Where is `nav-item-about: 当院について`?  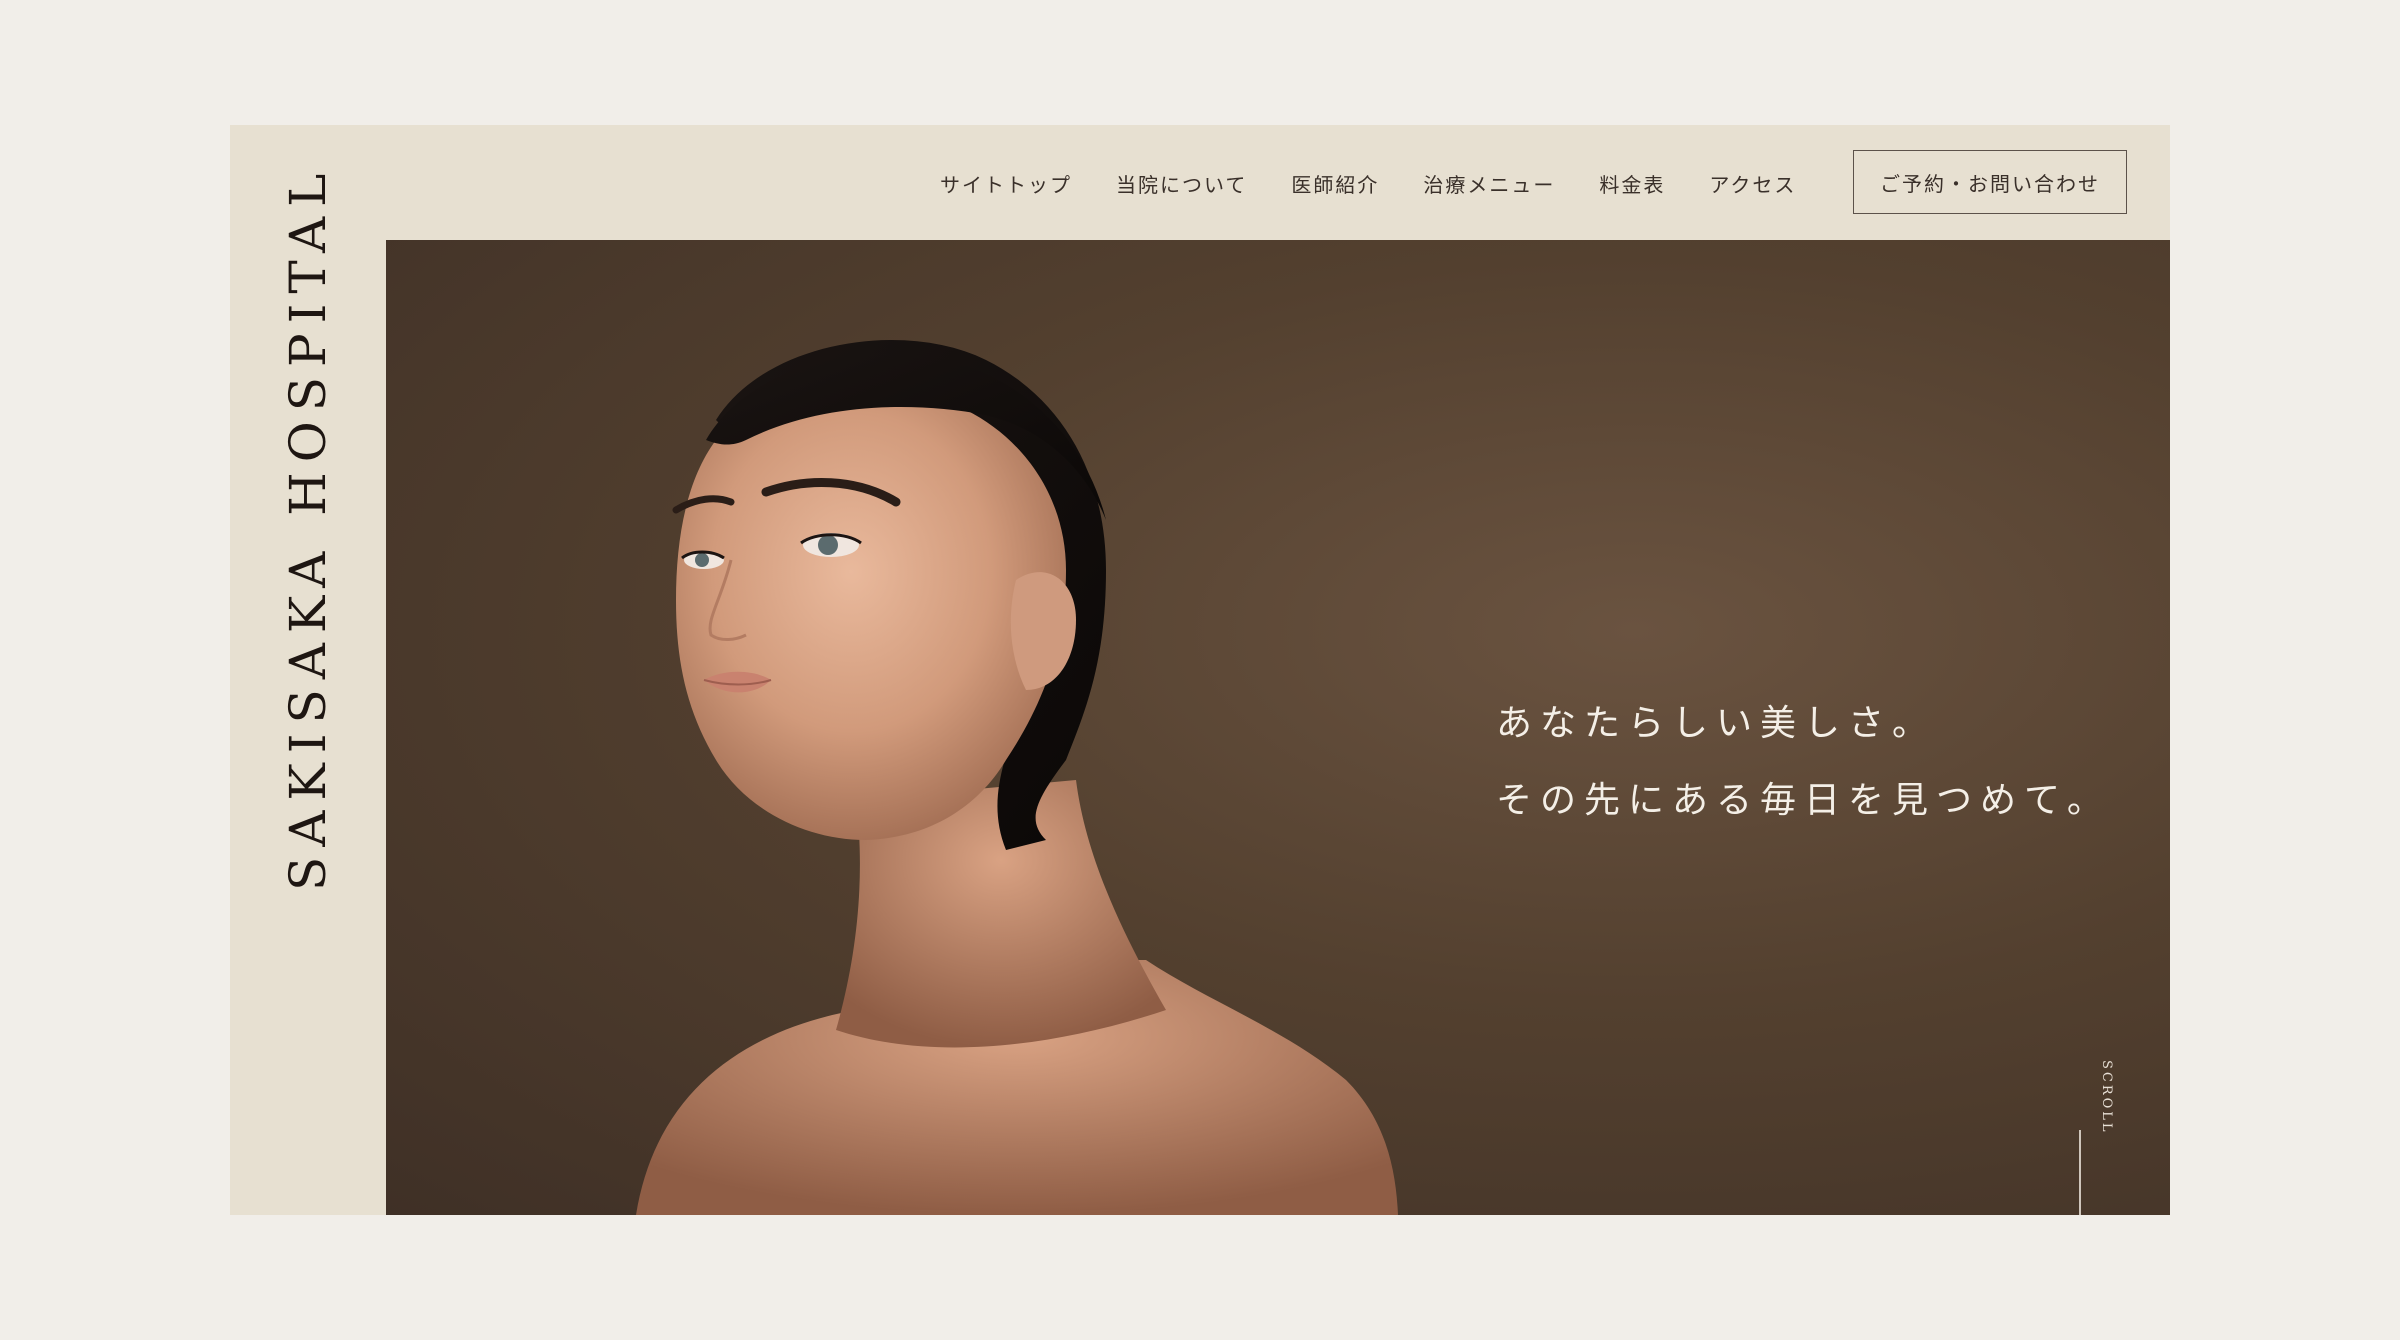
nav-item-about: 当院について is located at coordinates (1181, 183).